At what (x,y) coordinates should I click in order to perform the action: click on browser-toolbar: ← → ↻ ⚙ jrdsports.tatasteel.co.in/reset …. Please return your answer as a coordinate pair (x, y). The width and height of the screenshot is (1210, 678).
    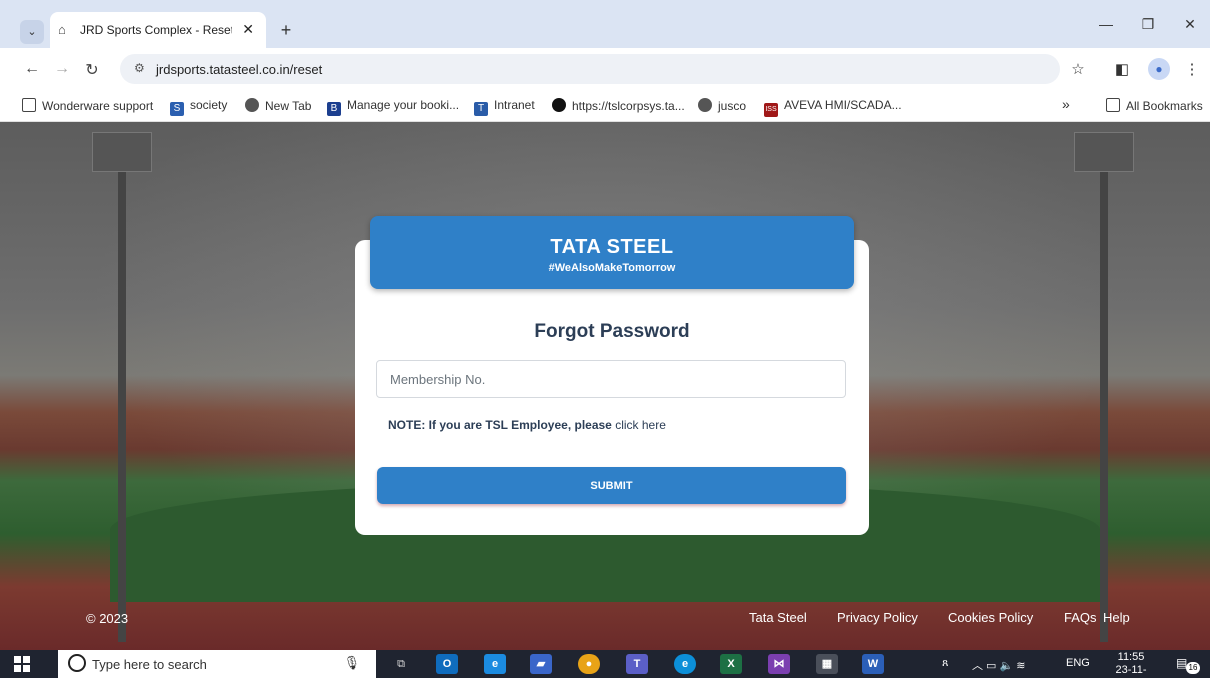
    Looking at the image, I should click on (605, 69).